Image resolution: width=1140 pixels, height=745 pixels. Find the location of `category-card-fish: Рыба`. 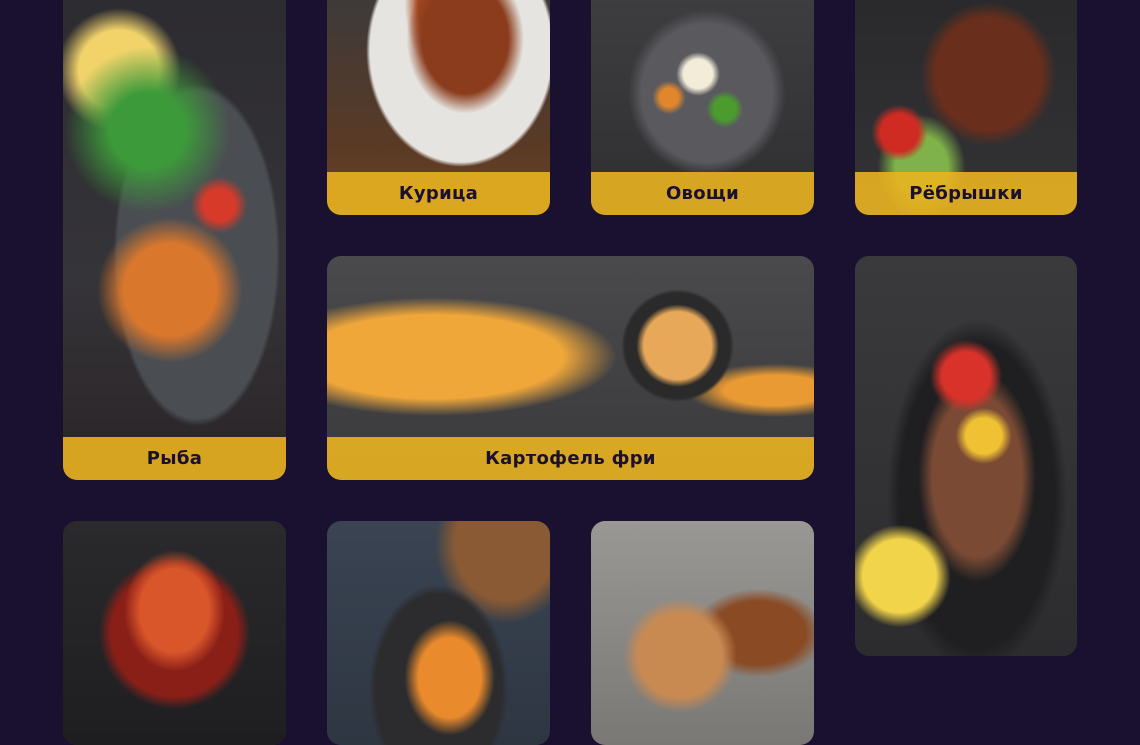

category-card-fish: Рыба is located at coordinates (174, 240).